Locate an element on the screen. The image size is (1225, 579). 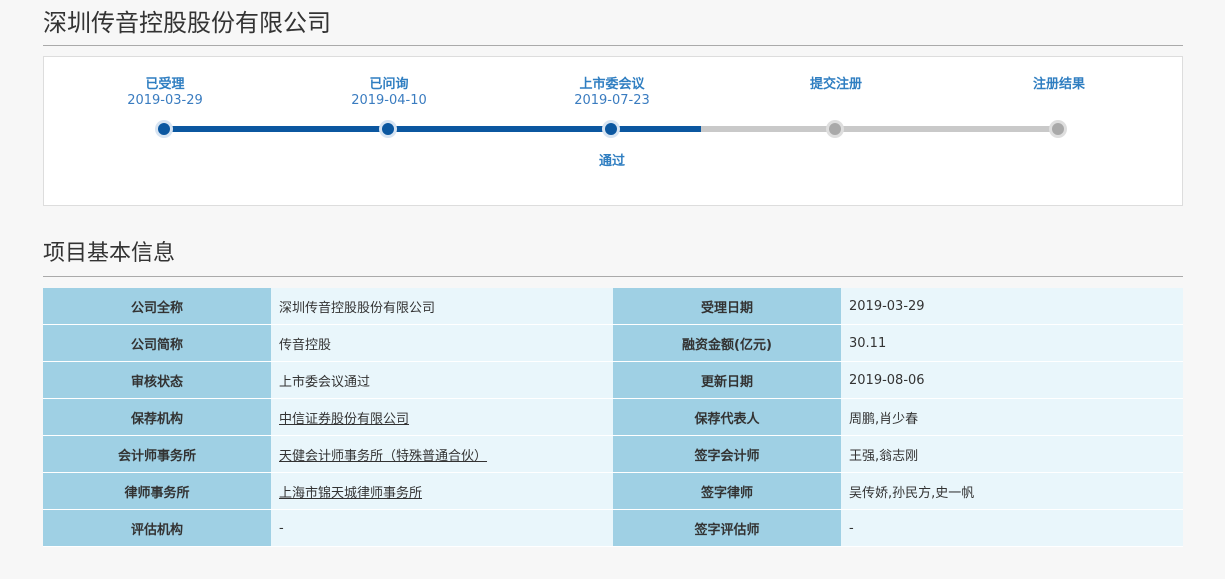
step-date: 2019-03-29 is located at coordinates (165, 100).